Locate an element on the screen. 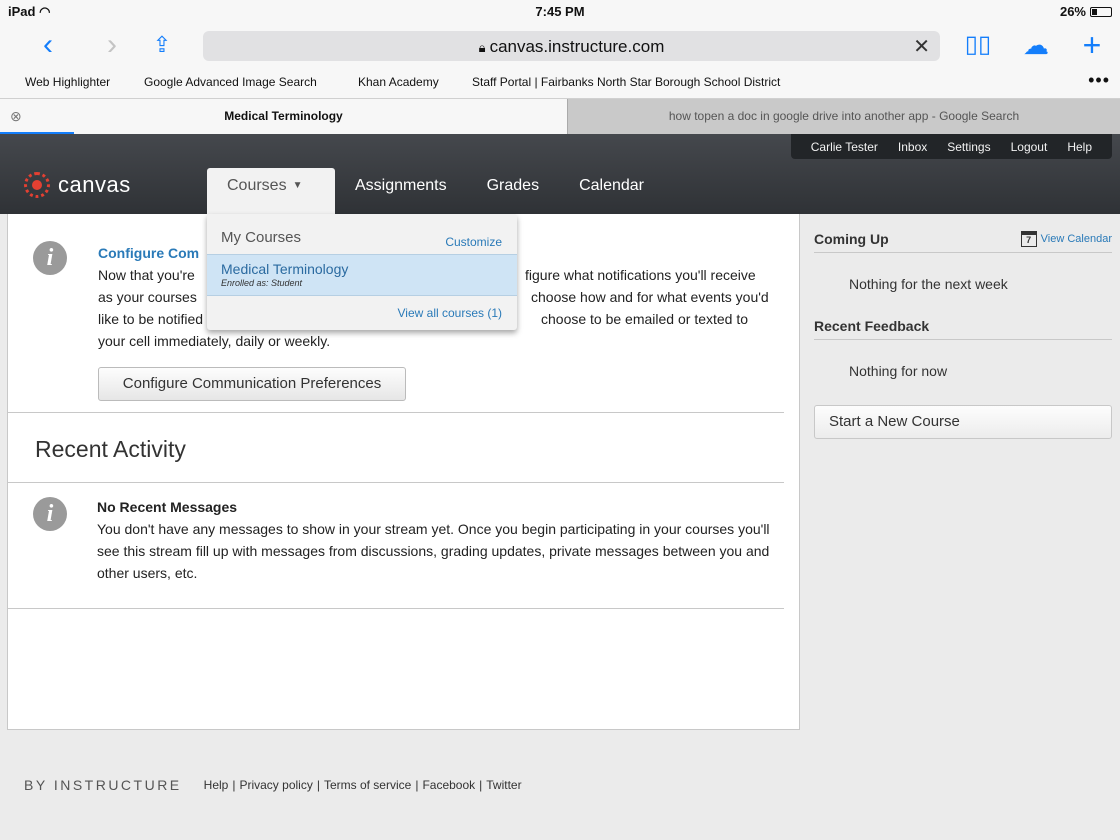 The height and width of the screenshot is (840, 1120). calendar-icon: 7 is located at coordinates (1028, 239).